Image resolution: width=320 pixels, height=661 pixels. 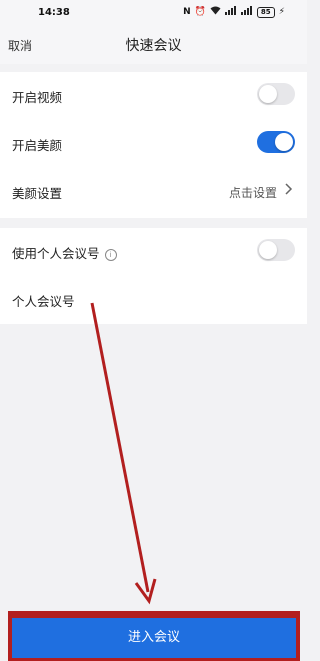 What do you see at coordinates (200, 12) in the screenshot?
I see `alarm-icon: ⏰` at bounding box center [200, 12].